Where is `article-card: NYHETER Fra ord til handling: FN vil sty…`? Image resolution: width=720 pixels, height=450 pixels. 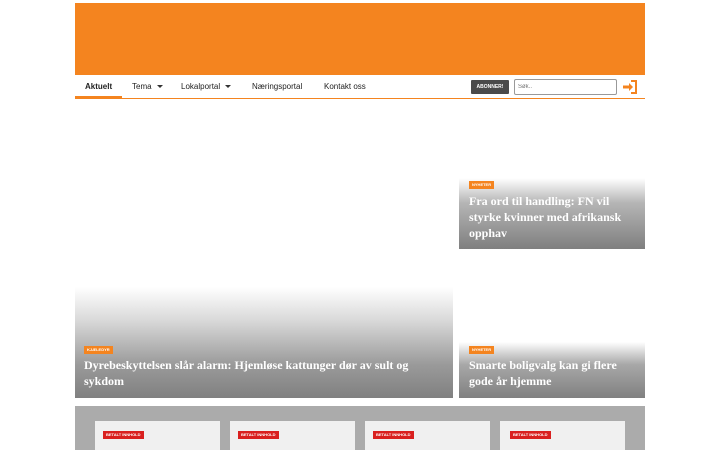
article-card: NYHETER Fra ord til handling: FN vil sty… is located at coordinates (552, 213).